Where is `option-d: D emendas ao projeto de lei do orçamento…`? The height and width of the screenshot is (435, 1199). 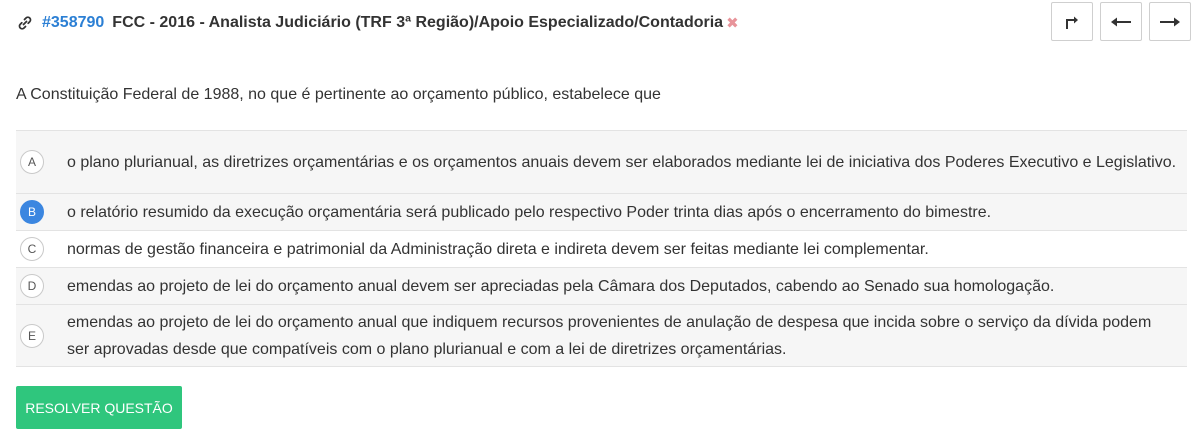 option-d: D emendas ao projeto de lei do orçamento… is located at coordinates (601, 285).